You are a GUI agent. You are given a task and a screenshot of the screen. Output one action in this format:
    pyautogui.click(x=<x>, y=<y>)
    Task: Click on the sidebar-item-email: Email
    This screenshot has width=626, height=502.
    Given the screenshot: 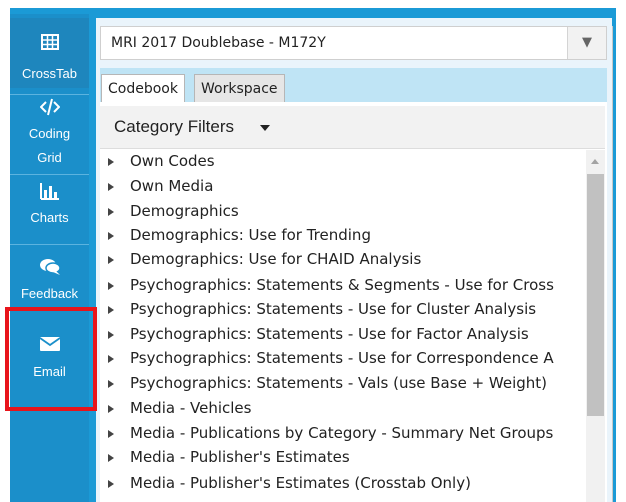 What is the action you would take?
    pyautogui.click(x=49, y=366)
    